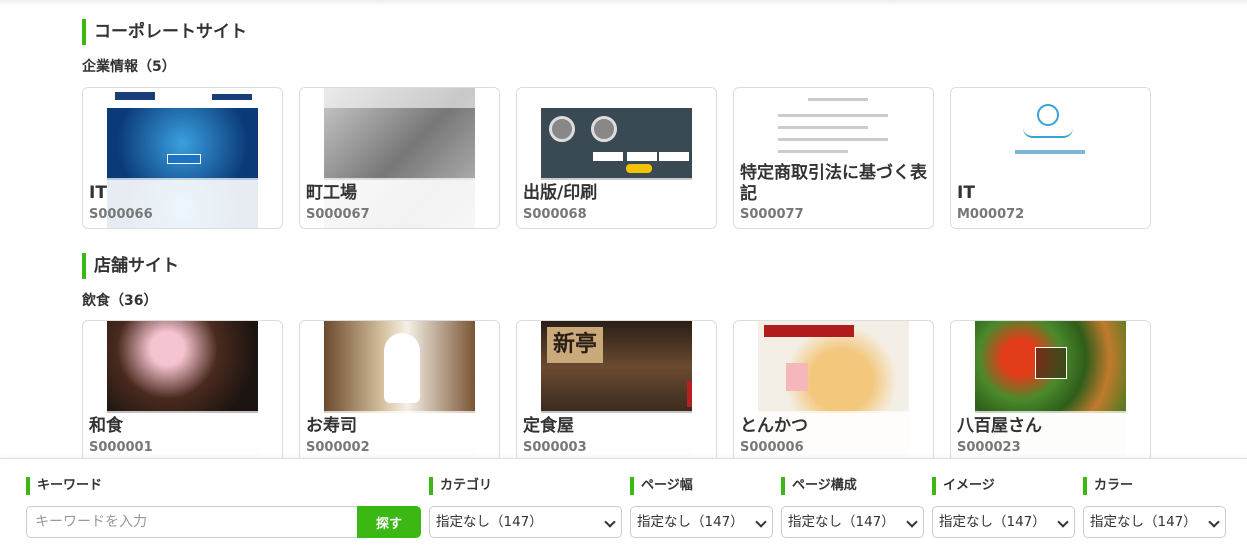 This screenshot has height=547, width=1247. What do you see at coordinates (555, 447) in the screenshot?
I see `card-code: S000003` at bounding box center [555, 447].